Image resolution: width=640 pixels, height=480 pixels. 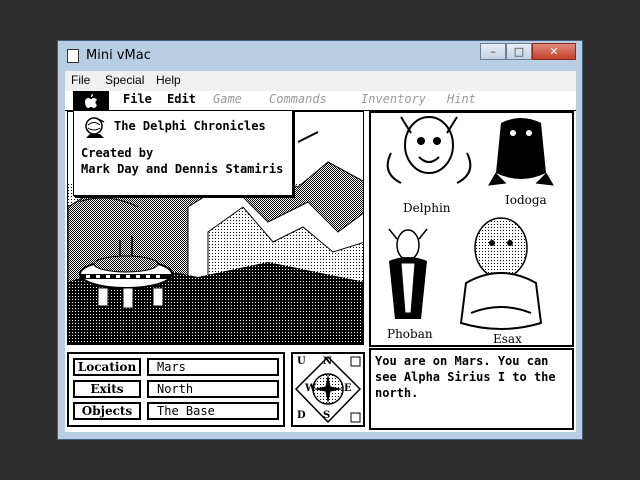 I want to click on menu-game: Game, so click(x=227, y=99).